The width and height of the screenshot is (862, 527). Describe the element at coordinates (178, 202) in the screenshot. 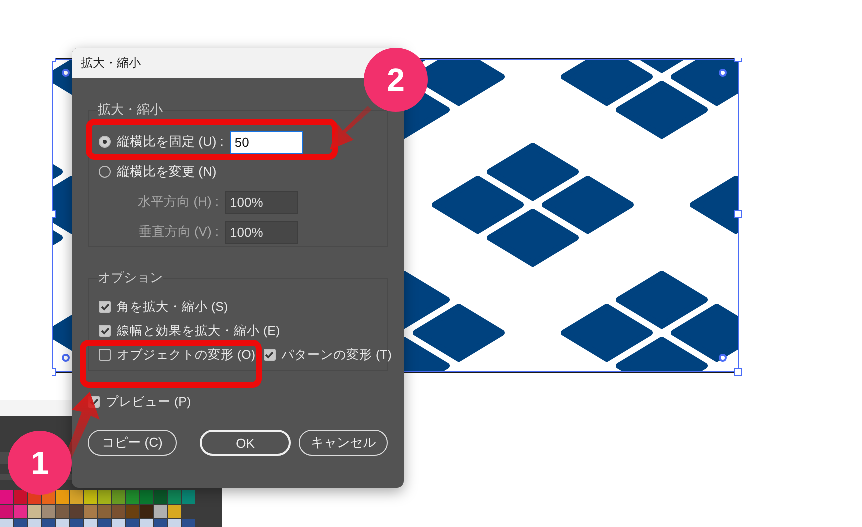

I see `field-label: 水平方向 (H) :` at that location.